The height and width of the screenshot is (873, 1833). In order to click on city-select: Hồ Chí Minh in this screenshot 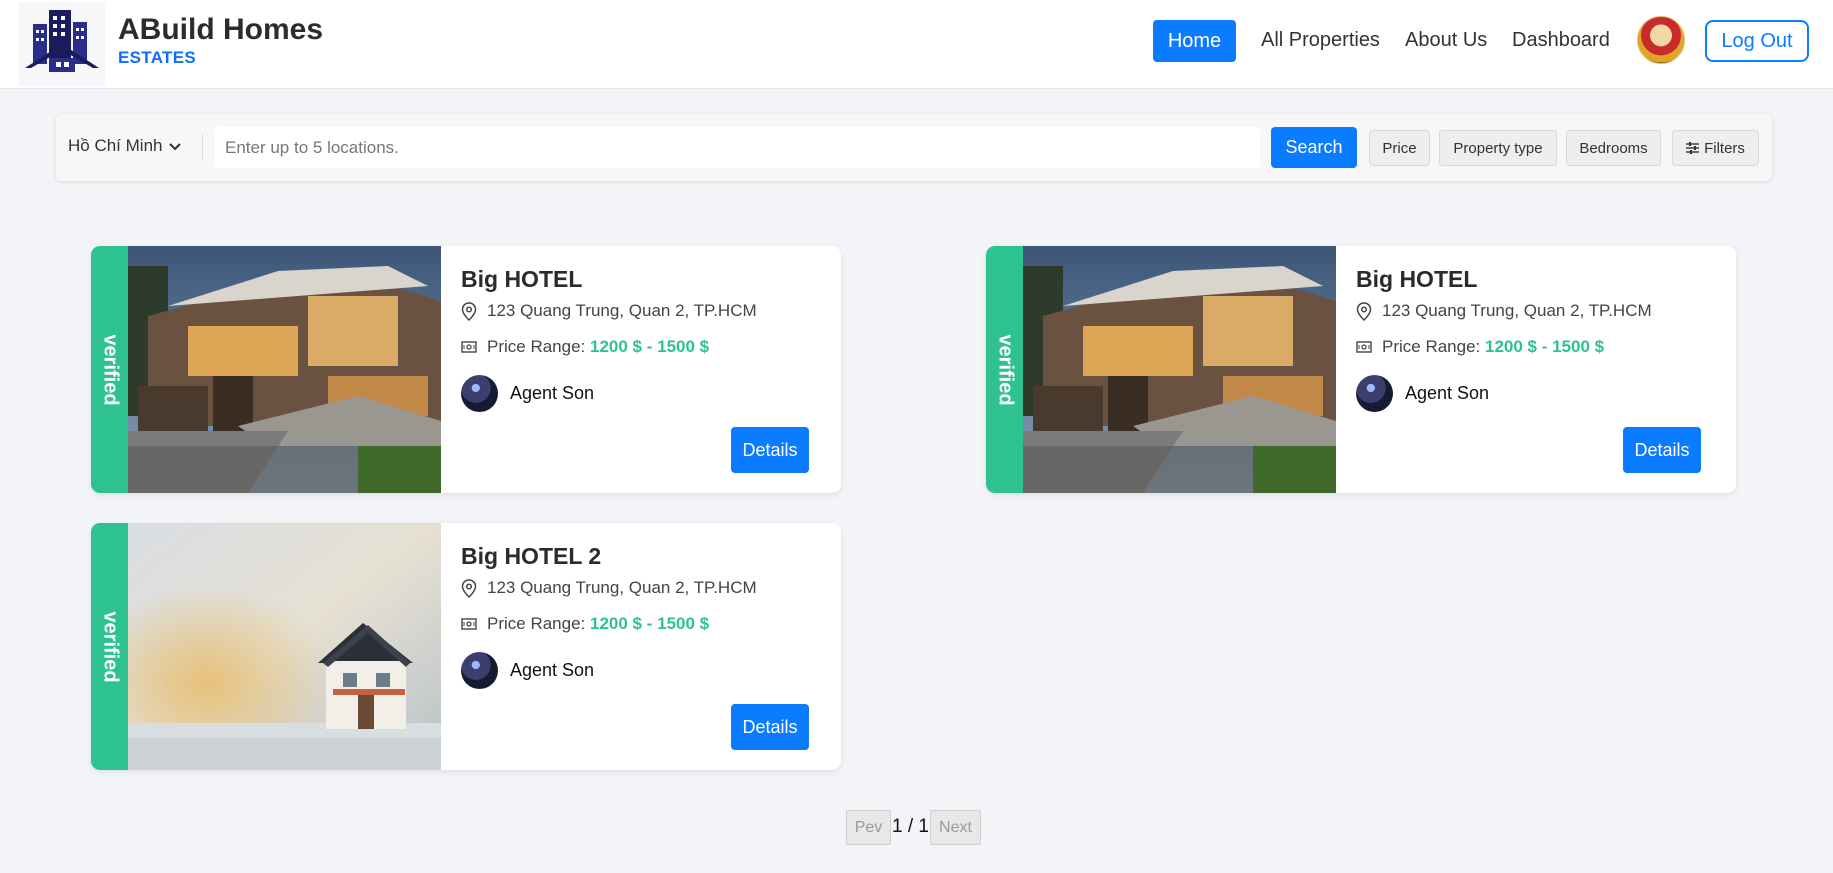, I will do `click(125, 146)`.